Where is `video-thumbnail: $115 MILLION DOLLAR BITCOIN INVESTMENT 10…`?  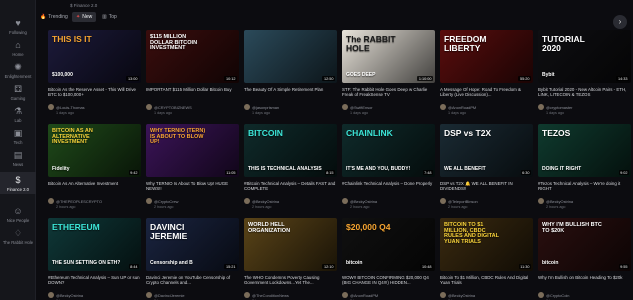 video-thumbnail: $115 MILLION DOLLAR BITCOIN INVESTMENT 10… is located at coordinates (192, 56).